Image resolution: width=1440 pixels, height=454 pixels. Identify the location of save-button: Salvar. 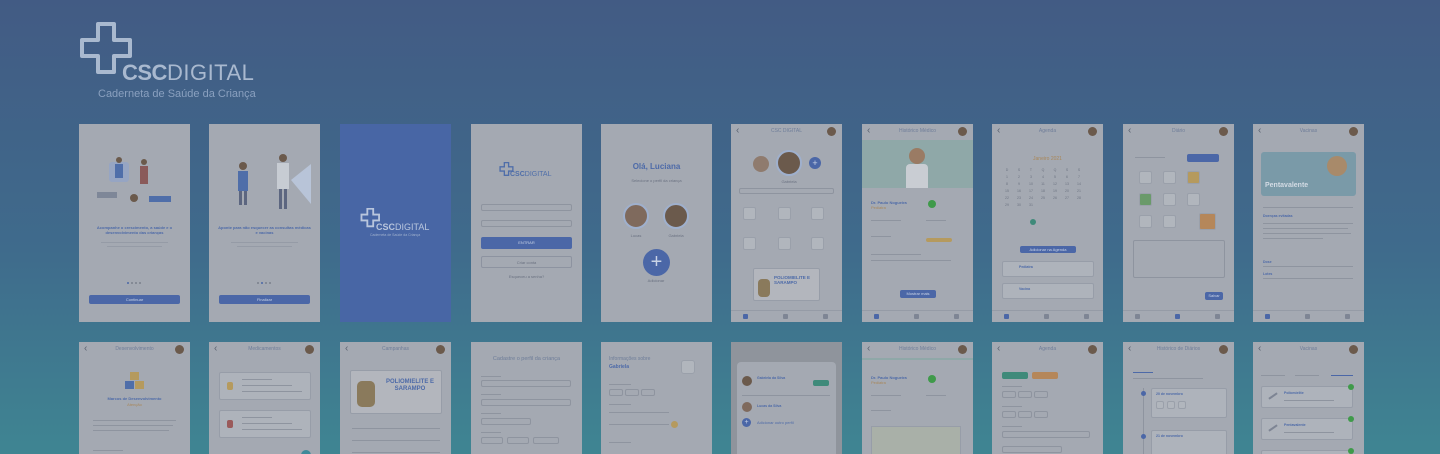
(1214, 296).